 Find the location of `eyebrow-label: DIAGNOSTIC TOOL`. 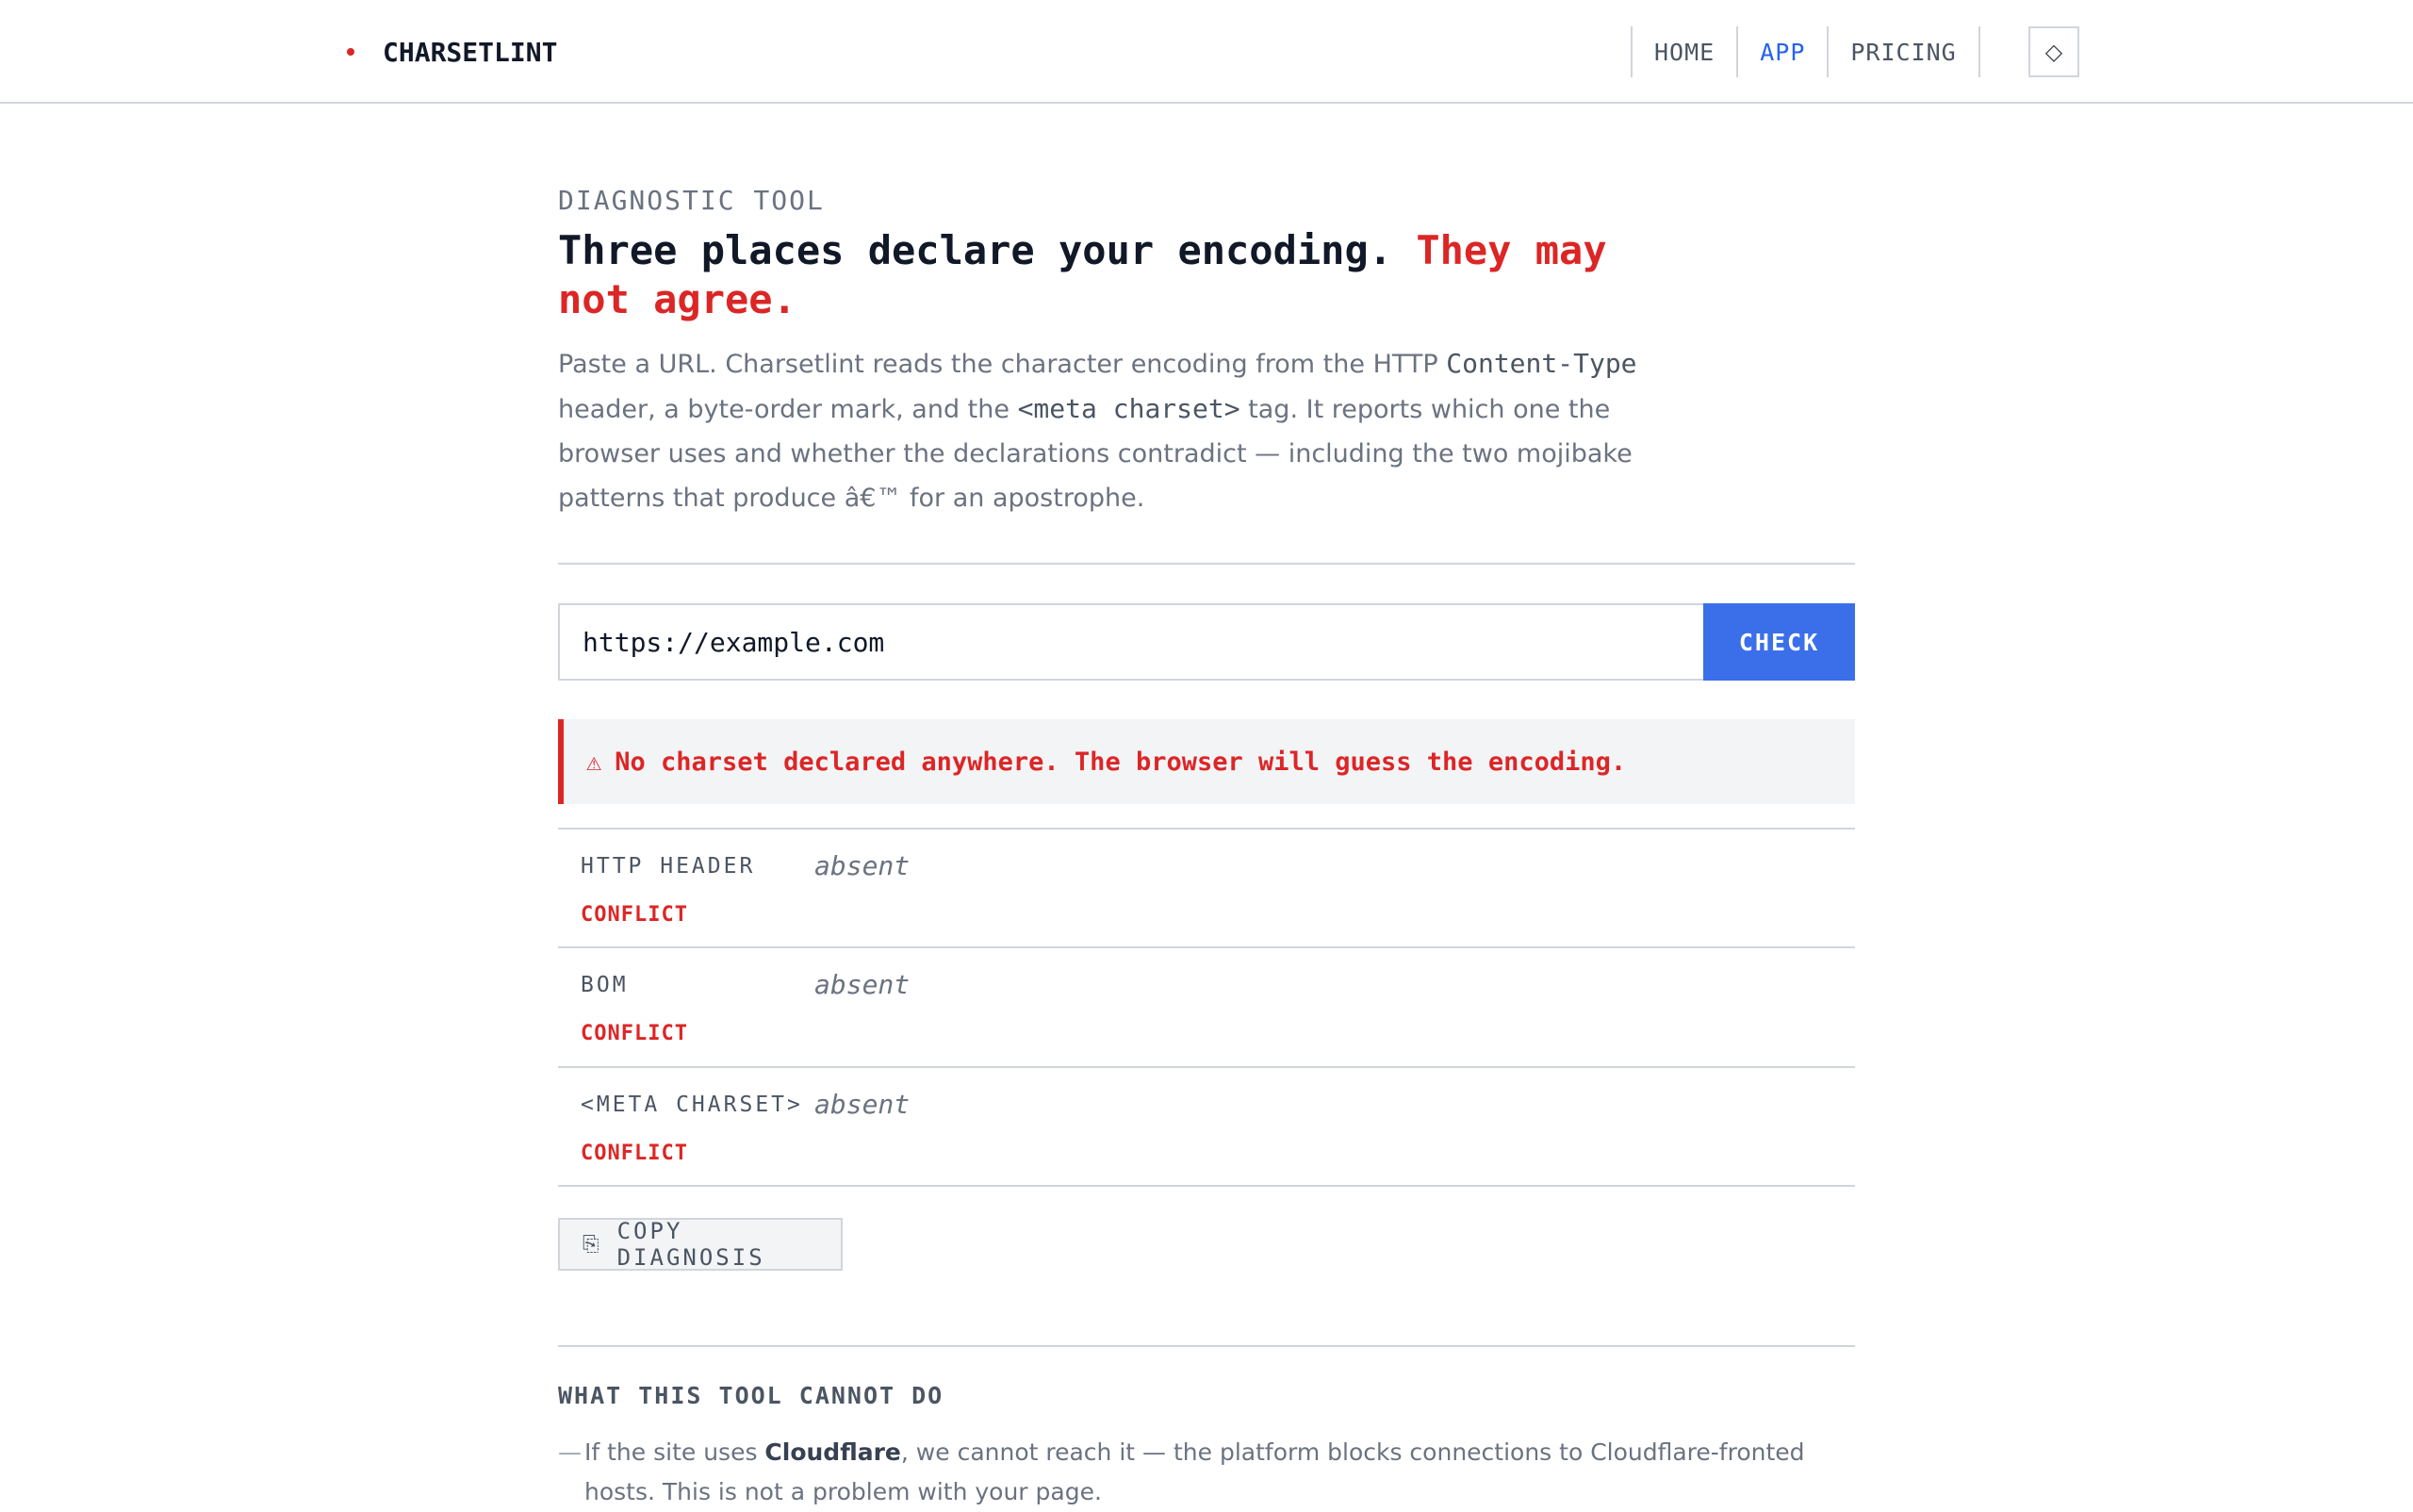

eyebrow-label: DIAGNOSTIC TOOL is located at coordinates (691, 201).